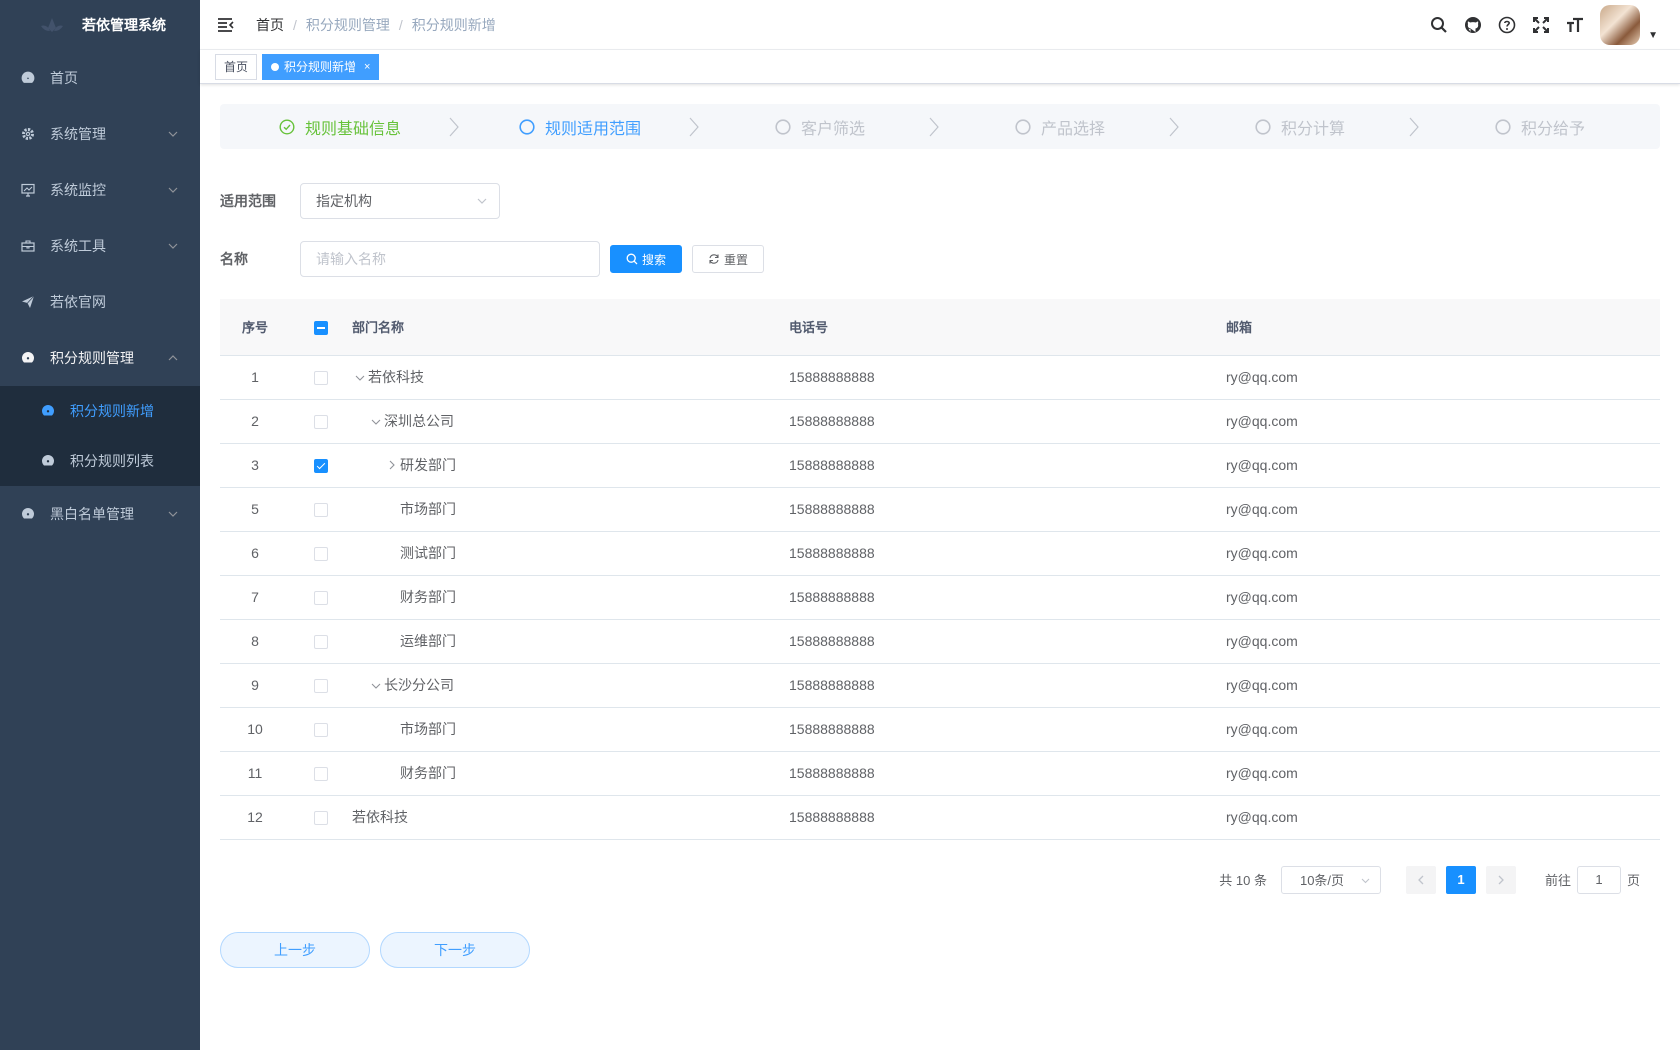  Describe the element at coordinates (940, 729) in the screenshot. I see `table-row: 10 市场部门 15888888888 ry@qq.com` at that location.